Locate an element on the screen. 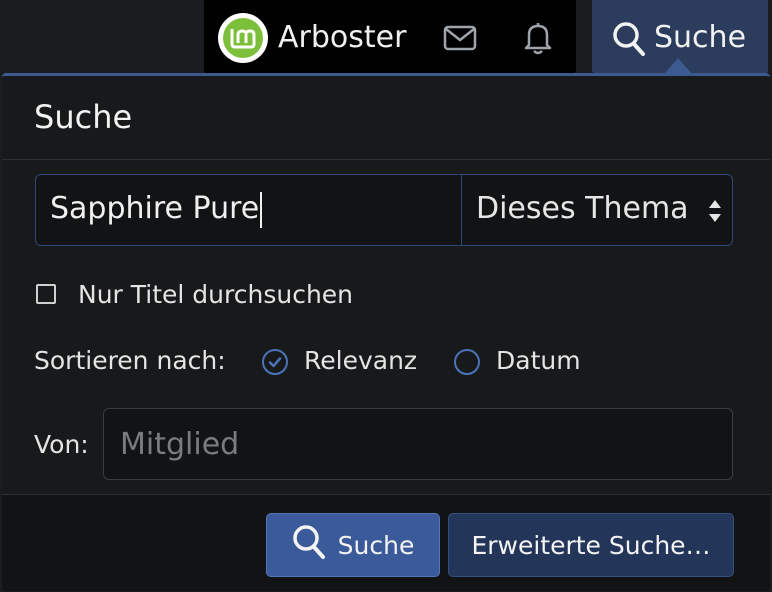  search-button: Suche is located at coordinates (353, 545).